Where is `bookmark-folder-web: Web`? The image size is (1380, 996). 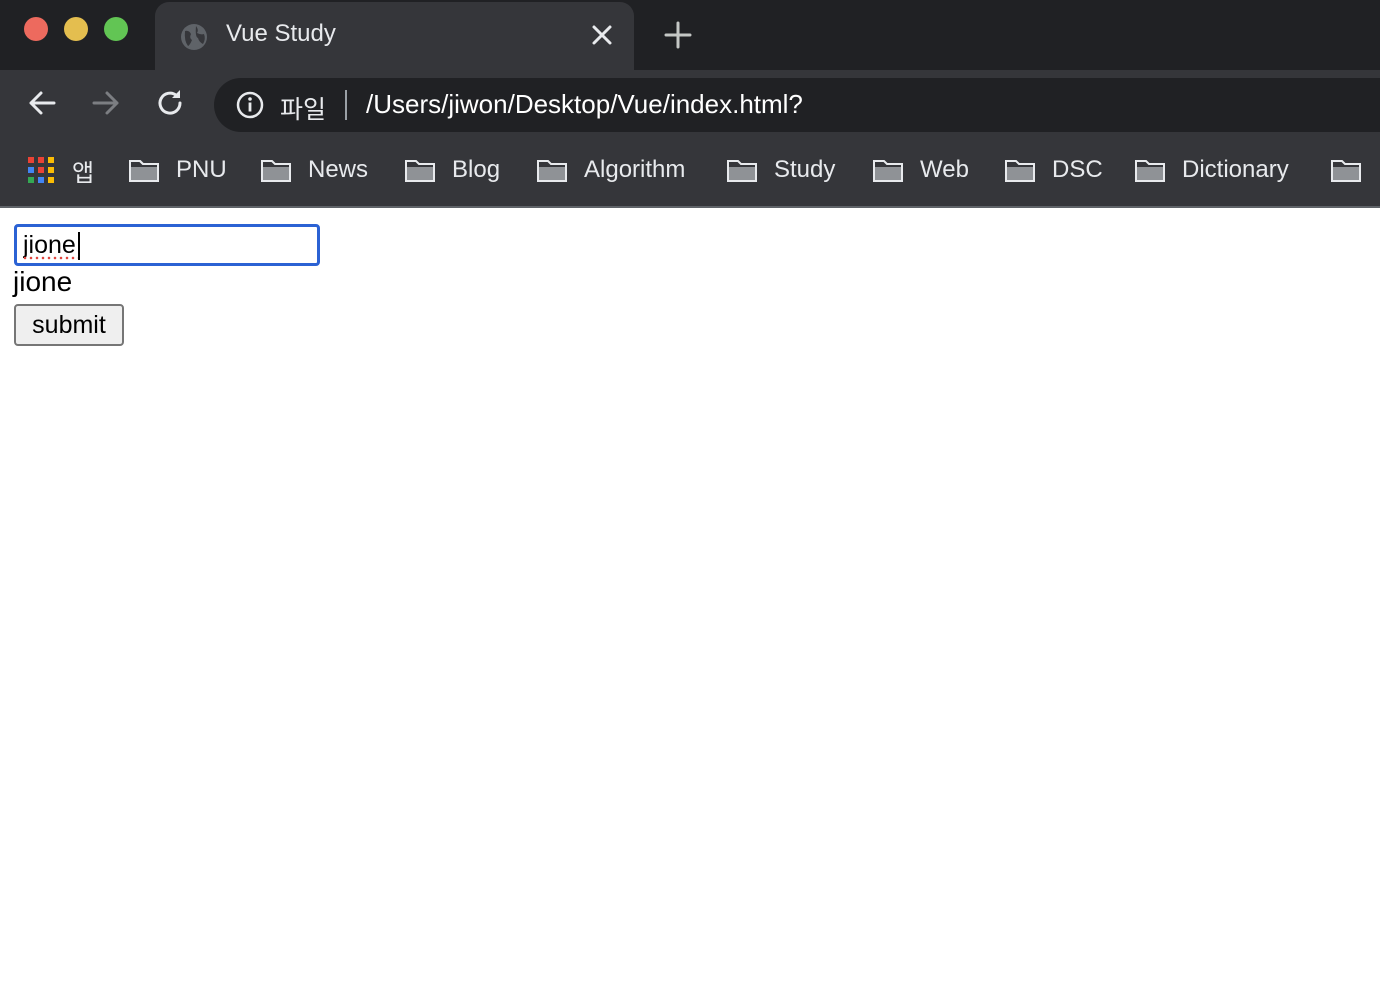
bookmark-folder-web: Web is located at coordinates (920, 170).